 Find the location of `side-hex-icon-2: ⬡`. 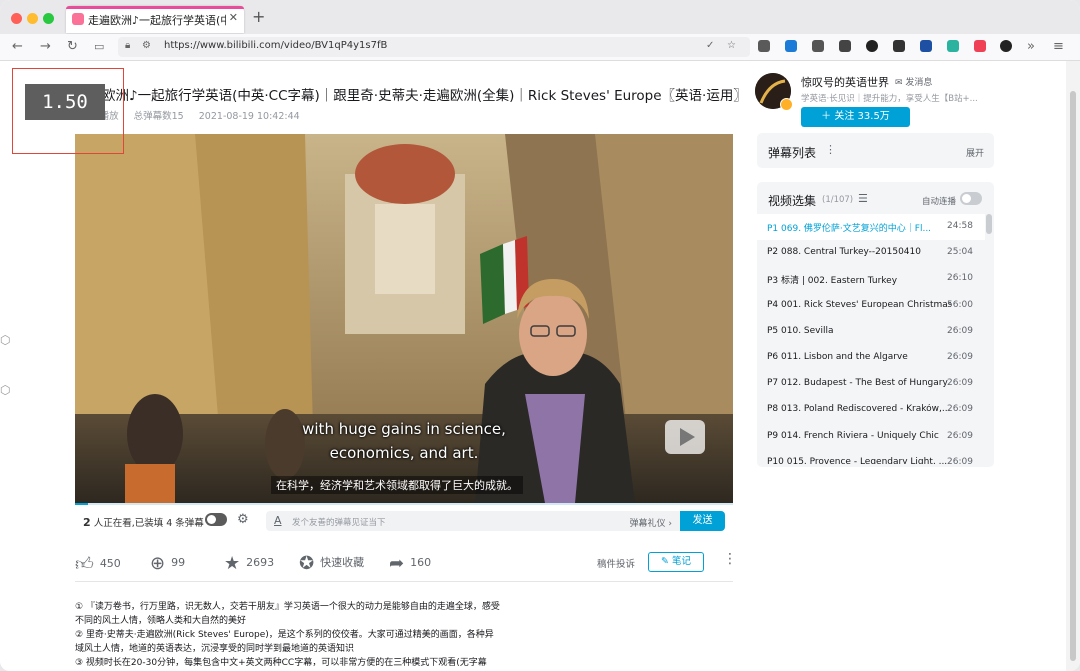

side-hex-icon-2: ⬡ is located at coordinates (5, 390).